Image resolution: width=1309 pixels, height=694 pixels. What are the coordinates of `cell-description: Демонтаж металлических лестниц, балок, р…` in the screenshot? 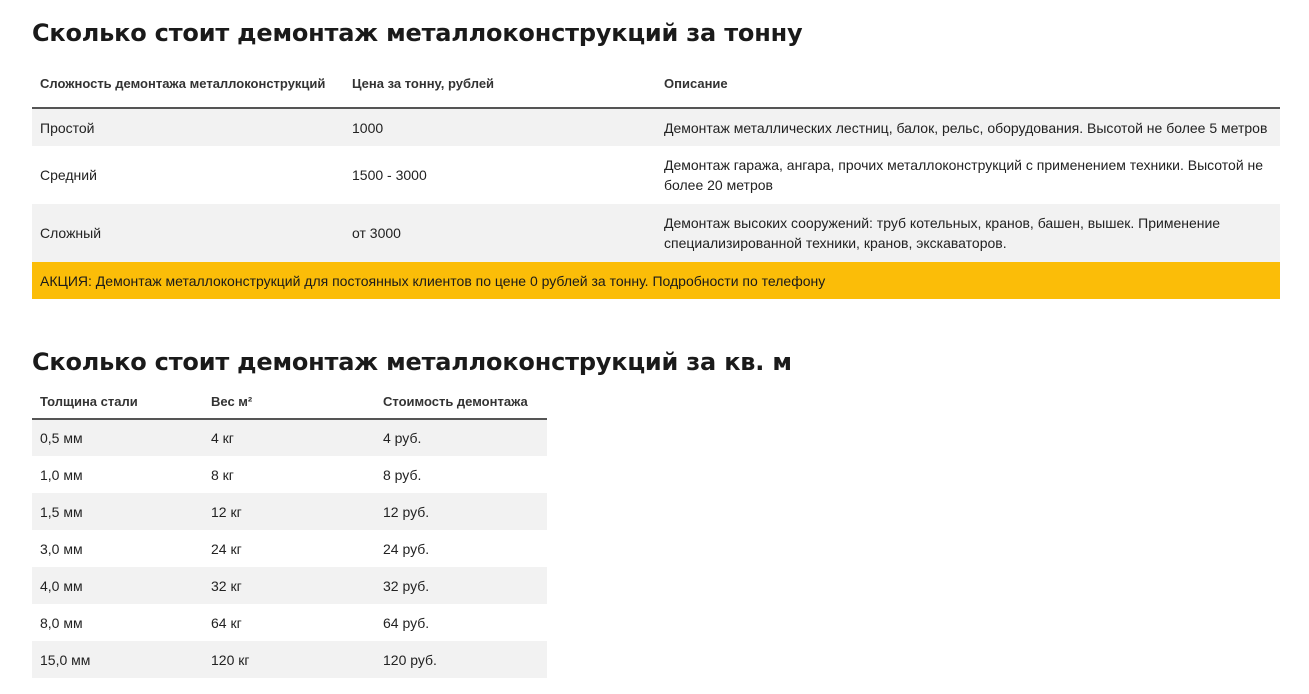 It's located at (968, 127).